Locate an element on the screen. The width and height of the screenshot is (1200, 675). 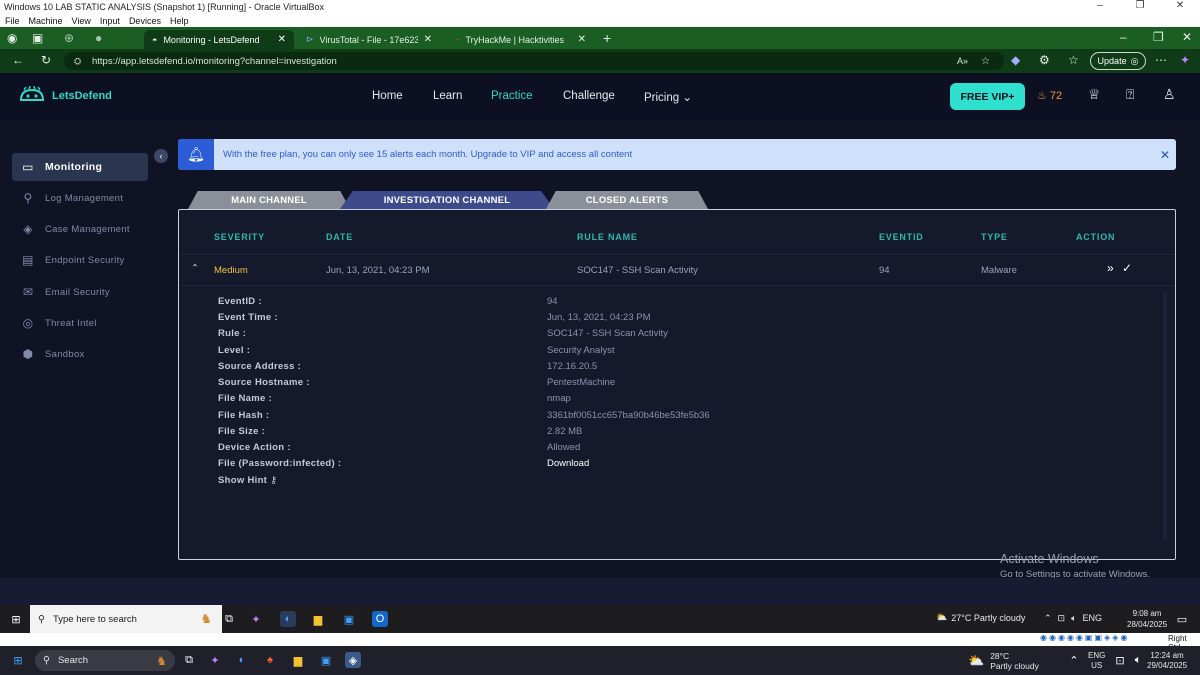
menu-file: File is located at coordinates (12, 21).